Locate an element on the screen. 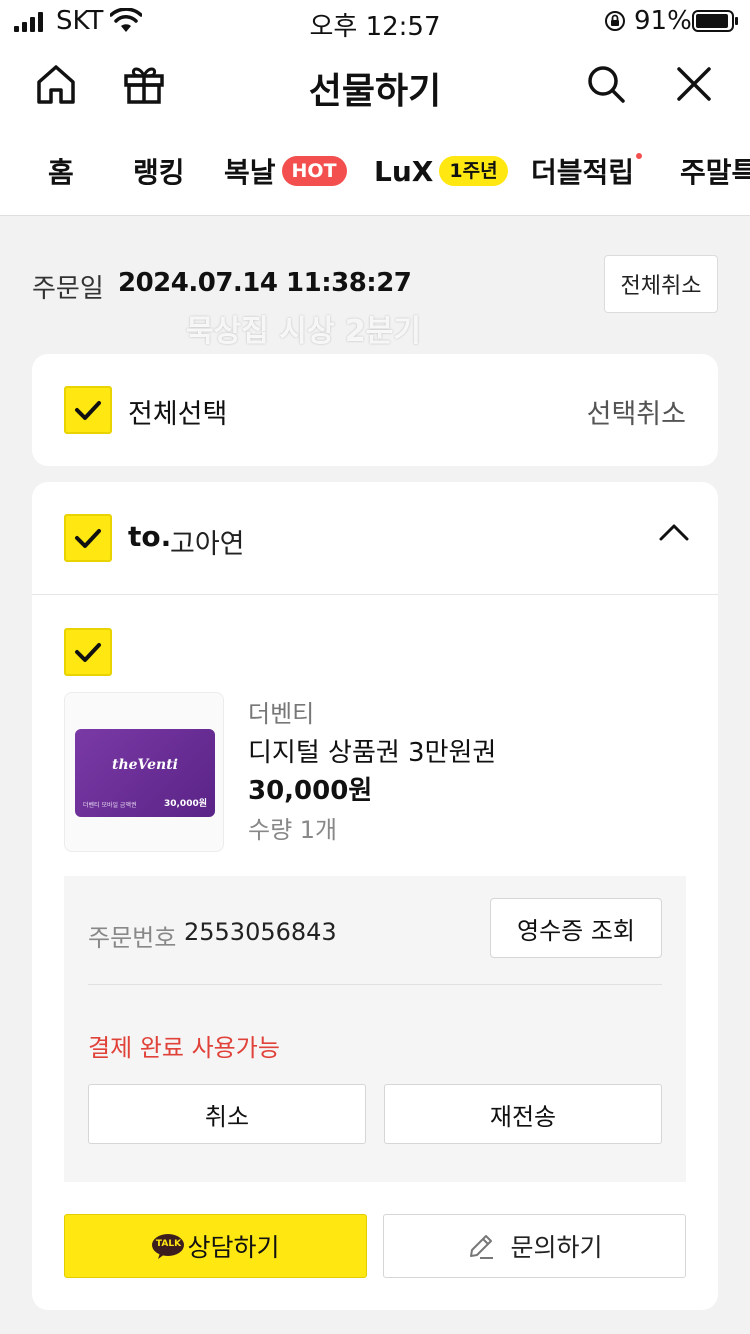 The width and height of the screenshot is (750, 1334). order-date-label: 주문일 is located at coordinates (68, 289).